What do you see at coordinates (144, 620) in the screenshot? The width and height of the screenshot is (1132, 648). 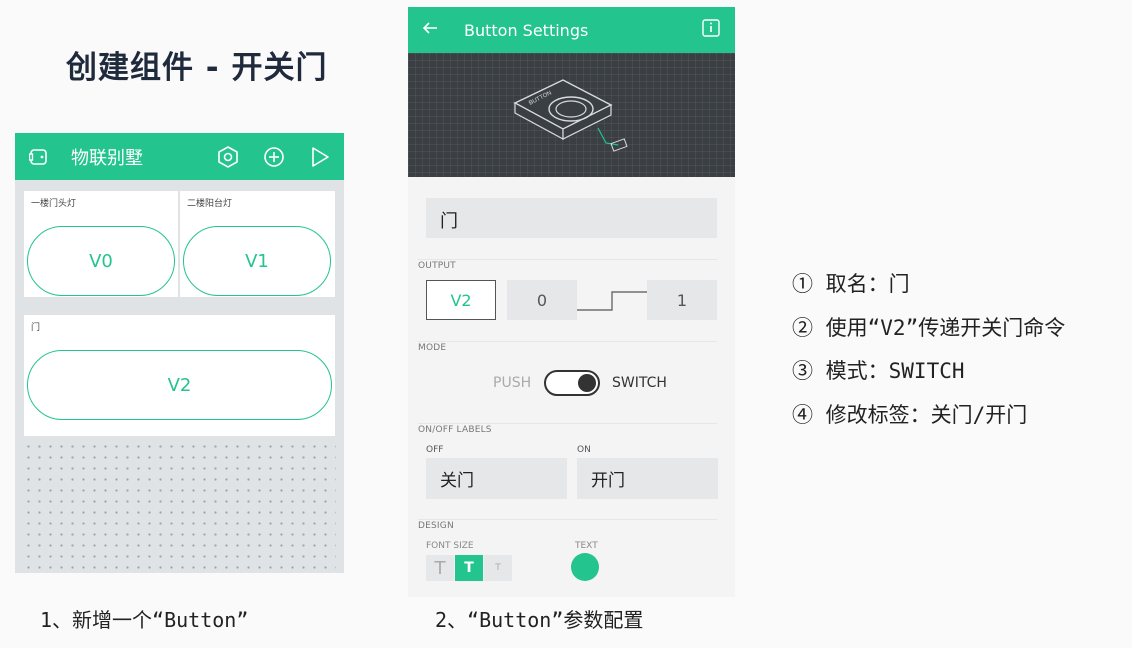 I see `caption-step-1: 1、新增一个“Button”` at bounding box center [144, 620].